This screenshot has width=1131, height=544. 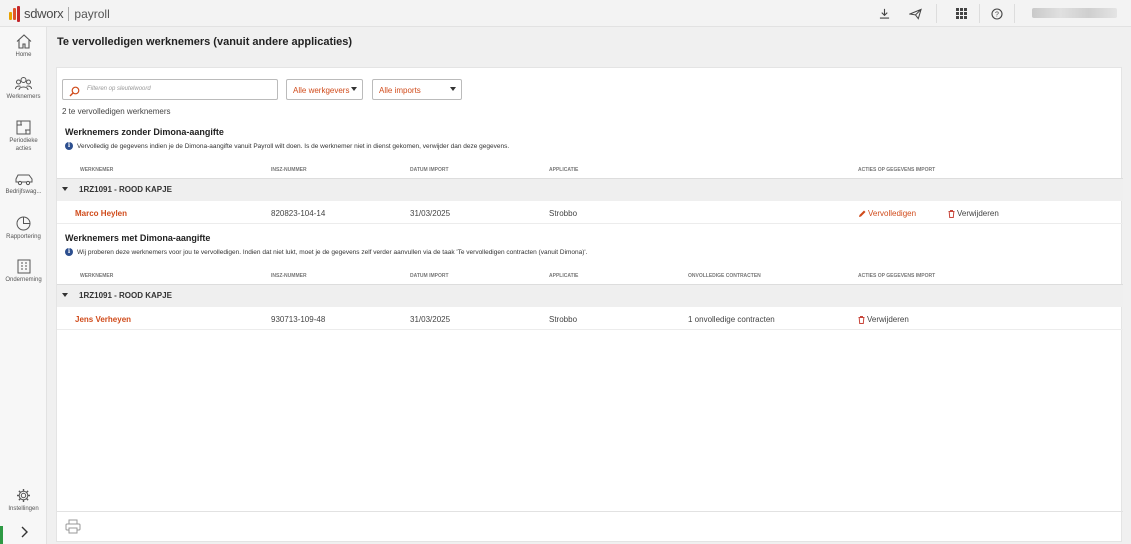 I want to click on app-logo: sdworx payroll, so click(x=59, y=13).